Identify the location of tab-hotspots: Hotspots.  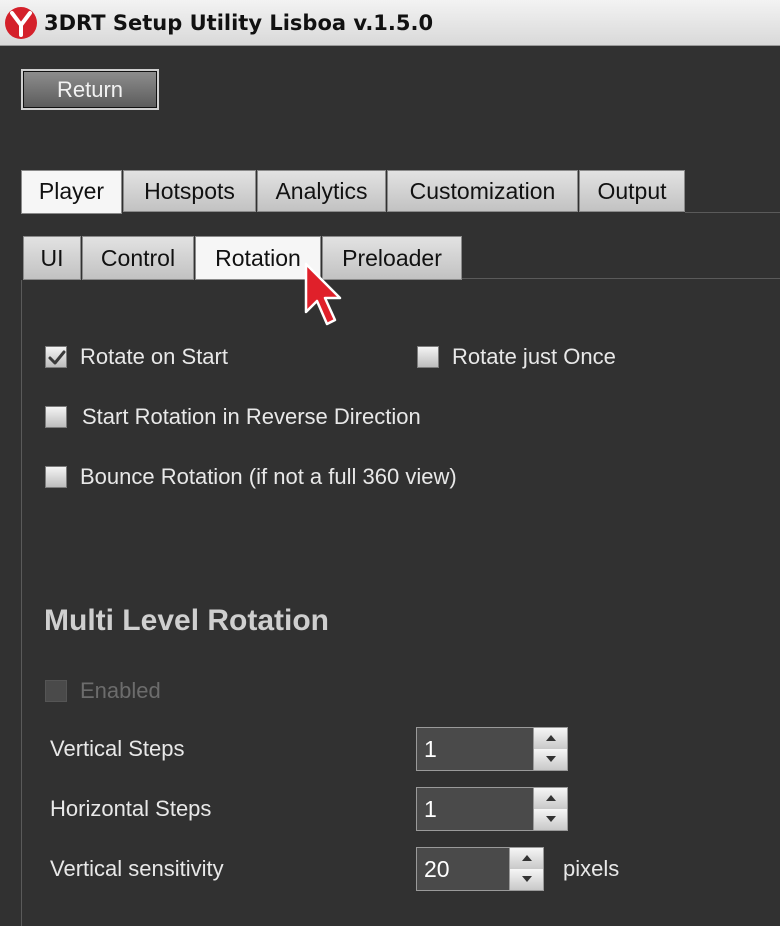
(189, 191).